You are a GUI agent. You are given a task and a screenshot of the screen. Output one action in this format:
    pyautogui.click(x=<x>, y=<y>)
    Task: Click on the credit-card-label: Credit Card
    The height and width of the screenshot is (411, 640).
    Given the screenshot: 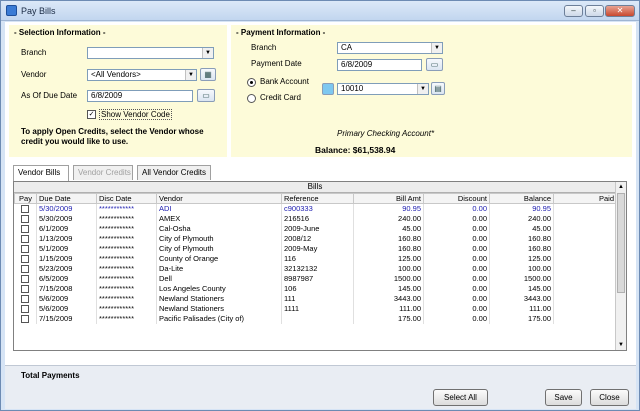 What is the action you would take?
    pyautogui.click(x=280, y=97)
    